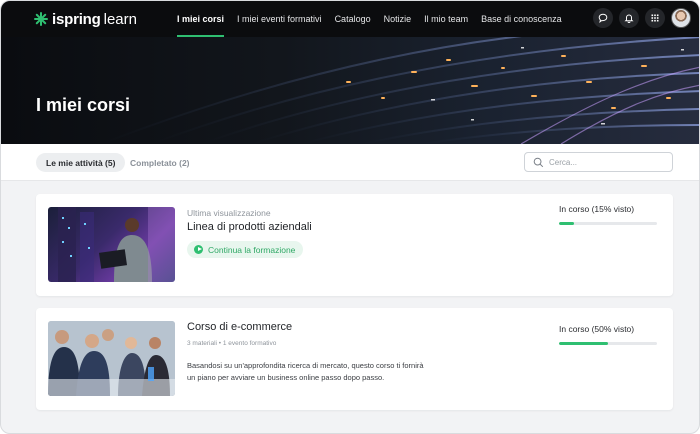 Image resolution: width=700 pixels, height=434 pixels. What do you see at coordinates (41, 19) in the screenshot?
I see `ispring-logo-icon` at bounding box center [41, 19].